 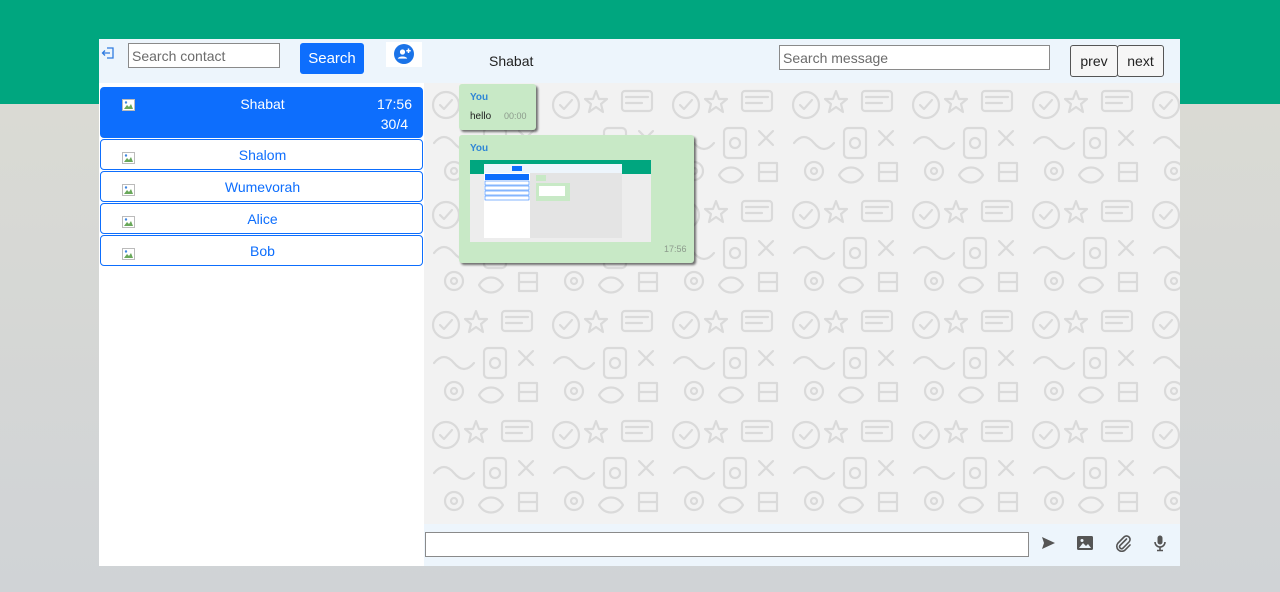 I want to click on image-icon, so click(x=1085, y=543).